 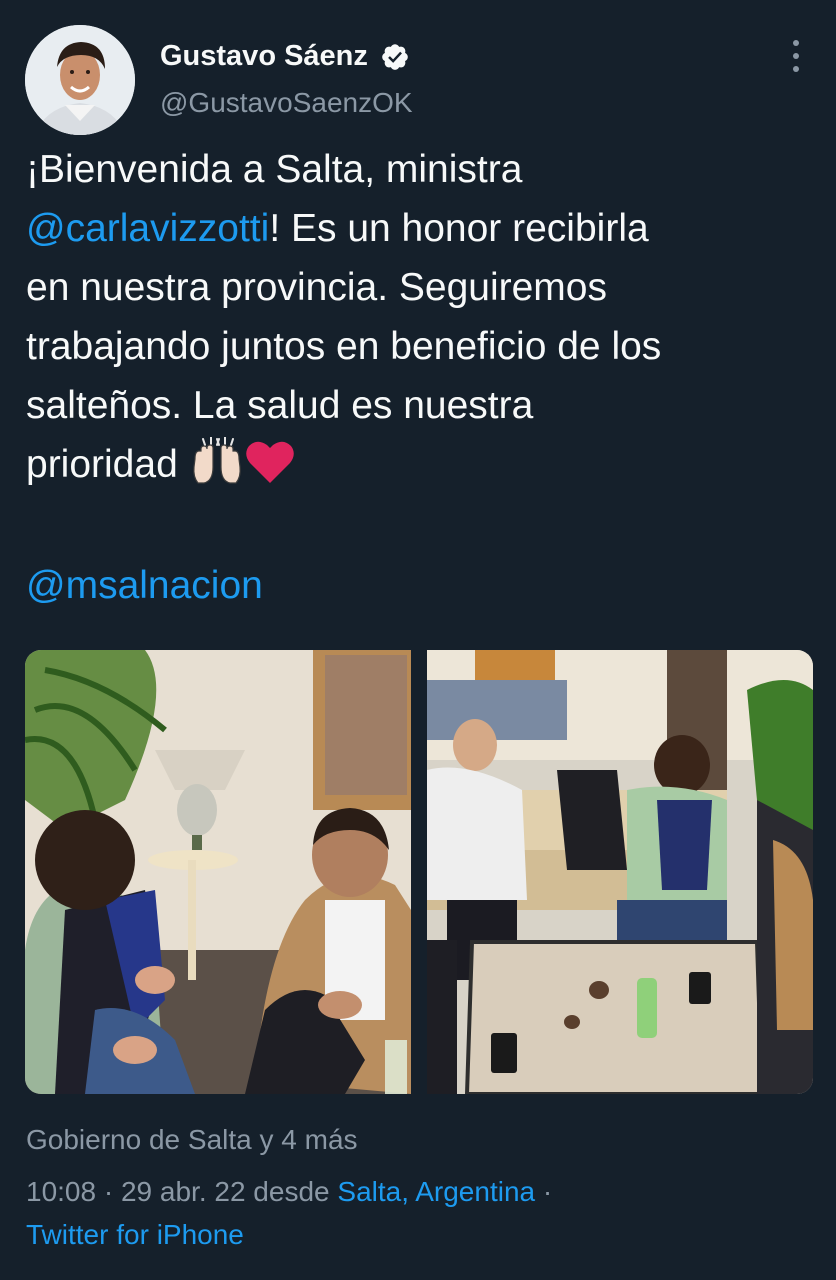 What do you see at coordinates (436, 1191) in the screenshot?
I see `location-link: Salta, Argentina` at bounding box center [436, 1191].